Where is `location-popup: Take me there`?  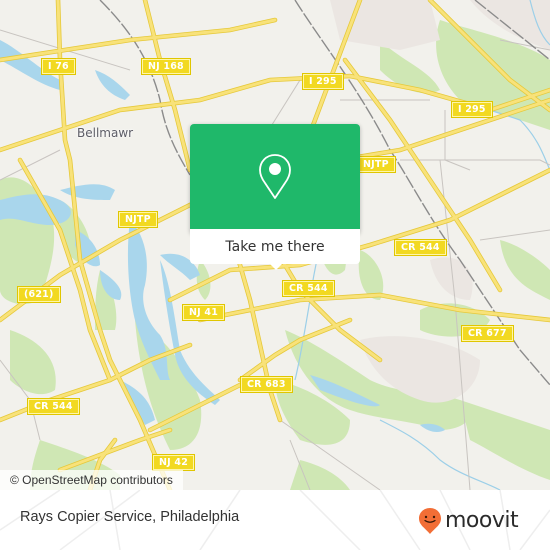
location-popup: Take me there is located at coordinates (275, 197).